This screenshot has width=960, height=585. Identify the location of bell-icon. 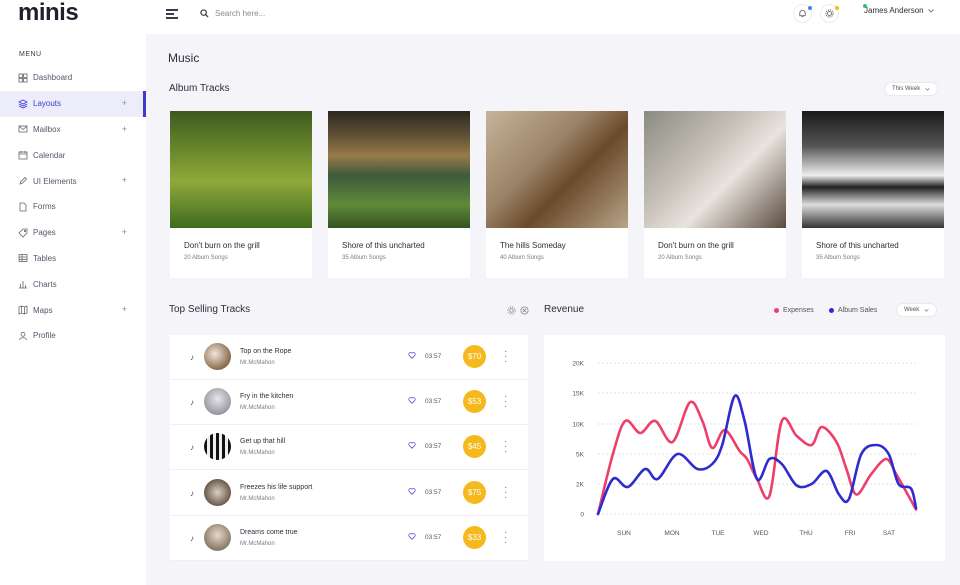
(802, 14).